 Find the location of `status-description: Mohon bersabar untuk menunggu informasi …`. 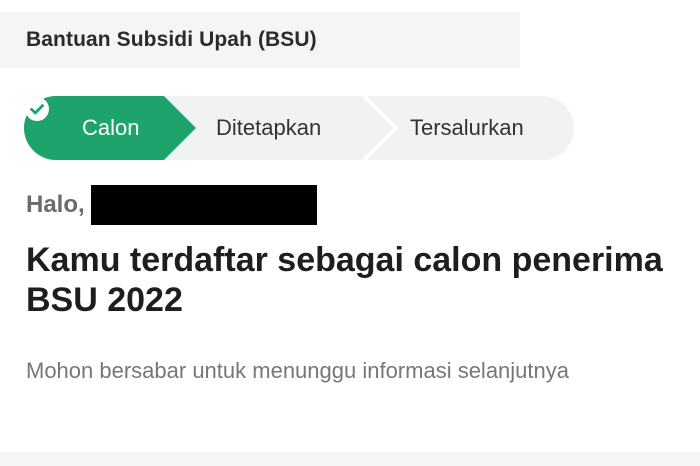

status-description: Mohon bersabar untuk menunggu informasi … is located at coordinates (297, 370).